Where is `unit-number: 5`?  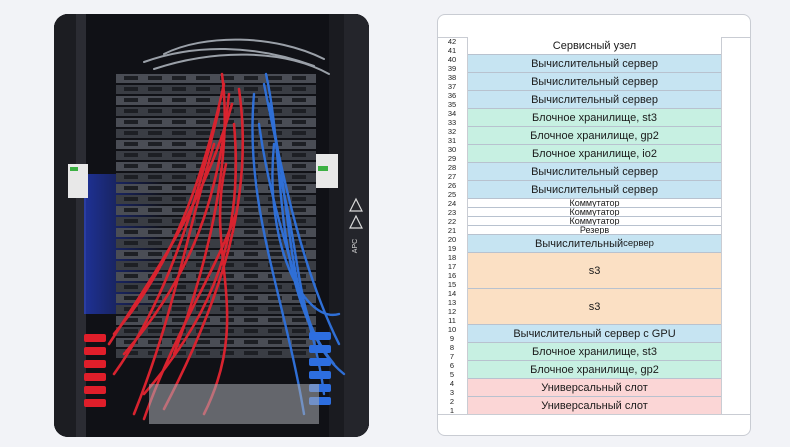 unit-number: 5 is located at coordinates (452, 374).